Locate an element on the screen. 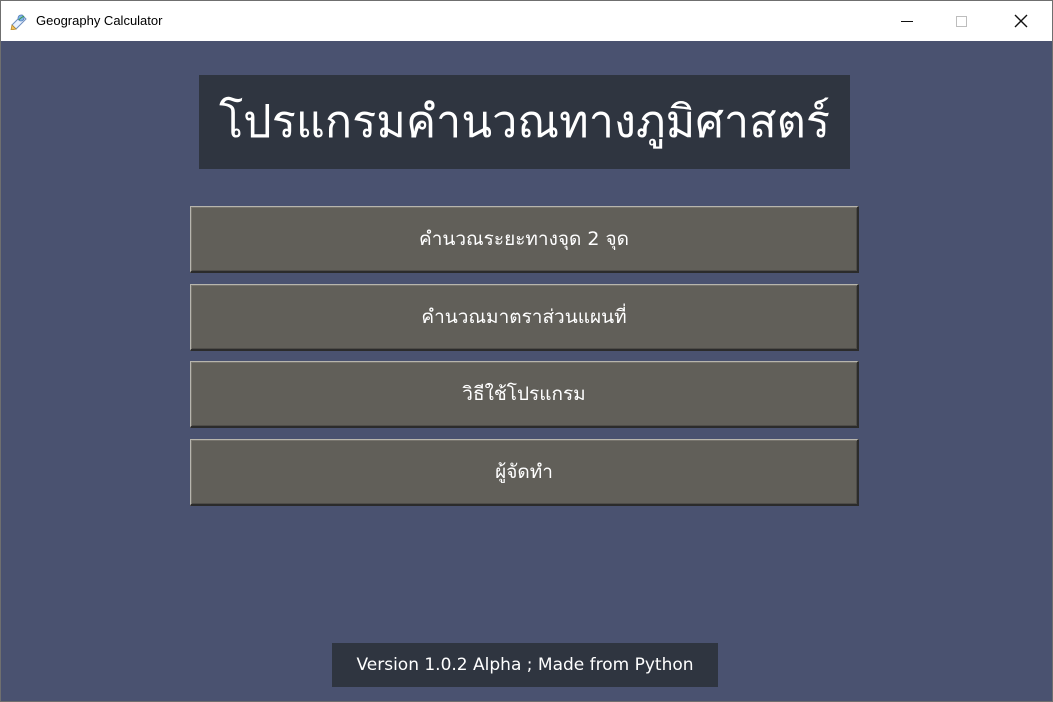 The image size is (1053, 702). maximize-button is located at coordinates (961, 21).